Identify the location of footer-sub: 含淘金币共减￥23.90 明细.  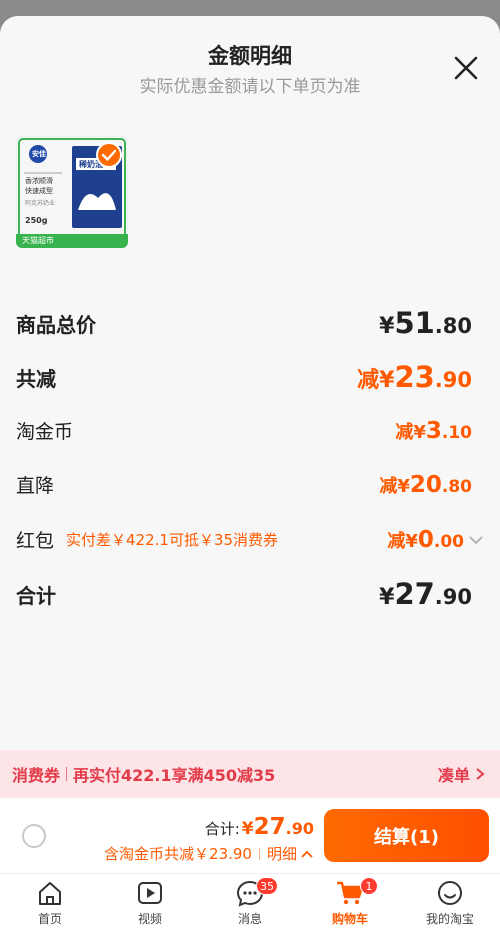
(209, 853).